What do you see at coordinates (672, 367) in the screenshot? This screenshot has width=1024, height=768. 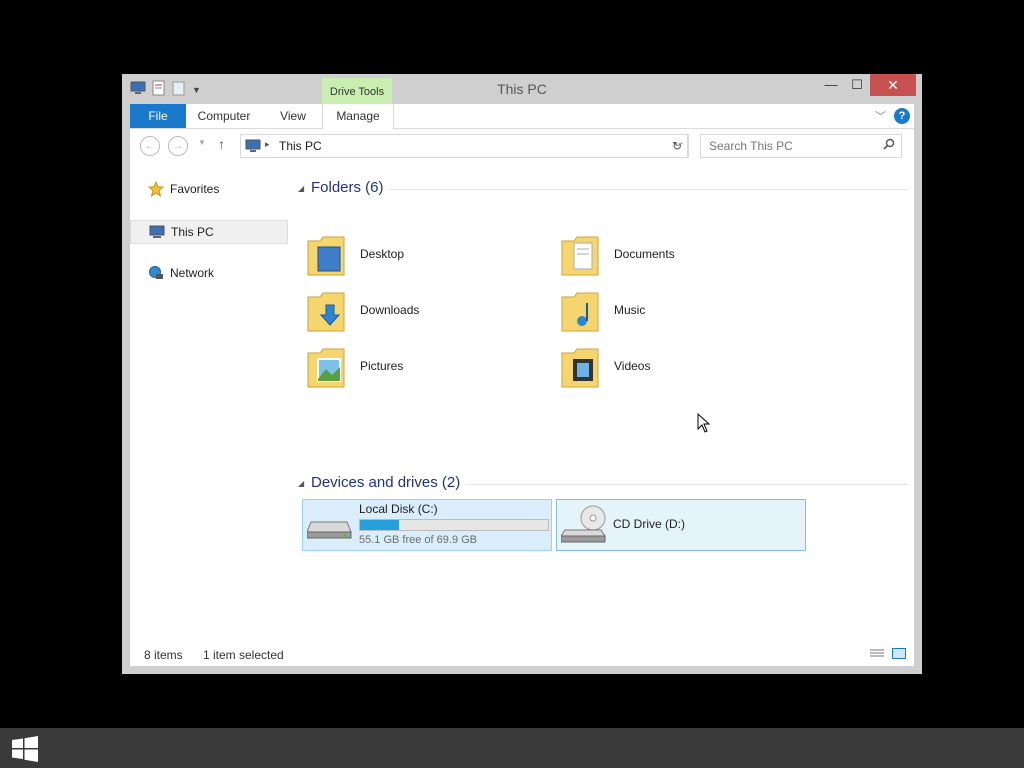 I see `folder-videos: Videos` at bounding box center [672, 367].